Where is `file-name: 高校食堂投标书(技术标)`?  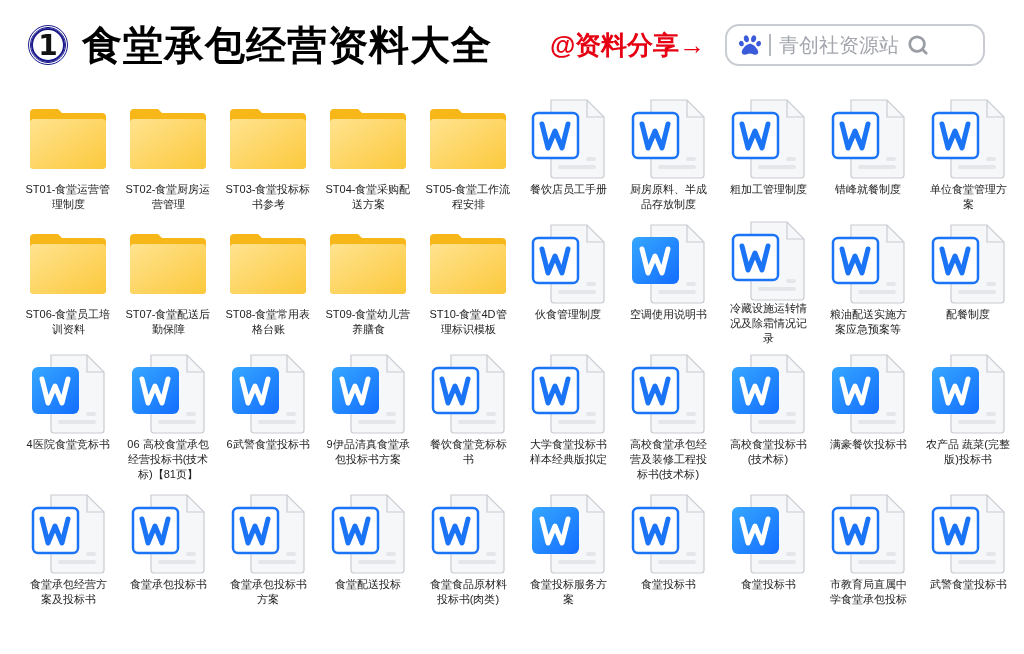
file-name: 高校食堂投标书(技术标) is located at coordinates (768, 452).